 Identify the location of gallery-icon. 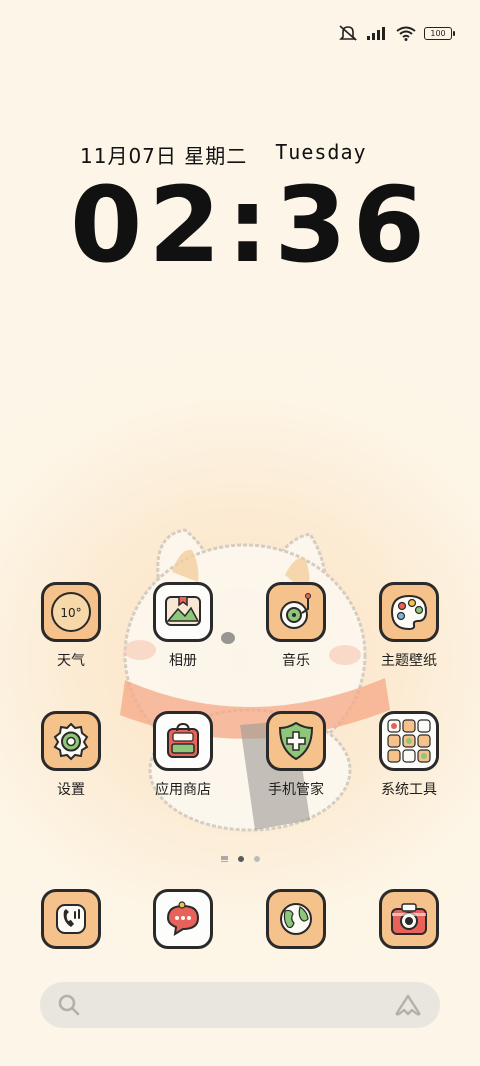
(183, 612).